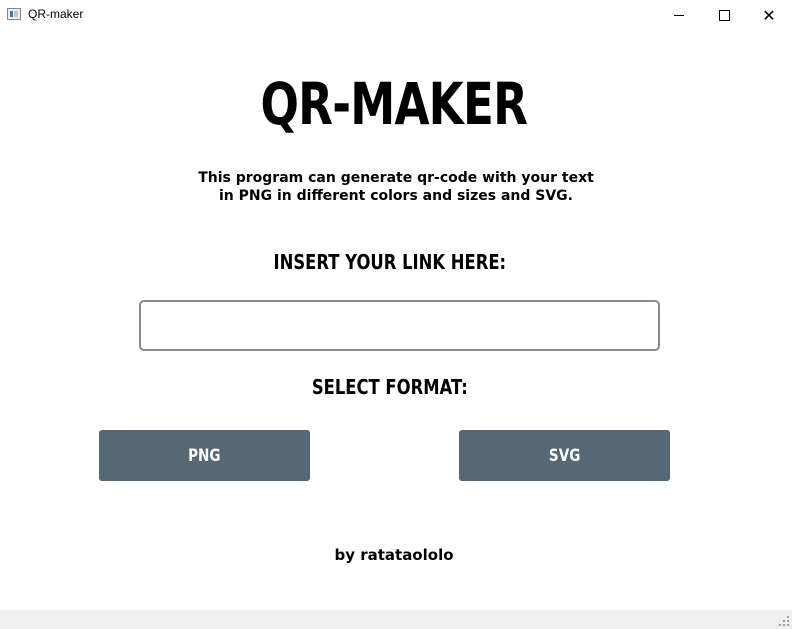 Image resolution: width=792 pixels, height=629 pixels. I want to click on minimize-icon, so click(679, 15).